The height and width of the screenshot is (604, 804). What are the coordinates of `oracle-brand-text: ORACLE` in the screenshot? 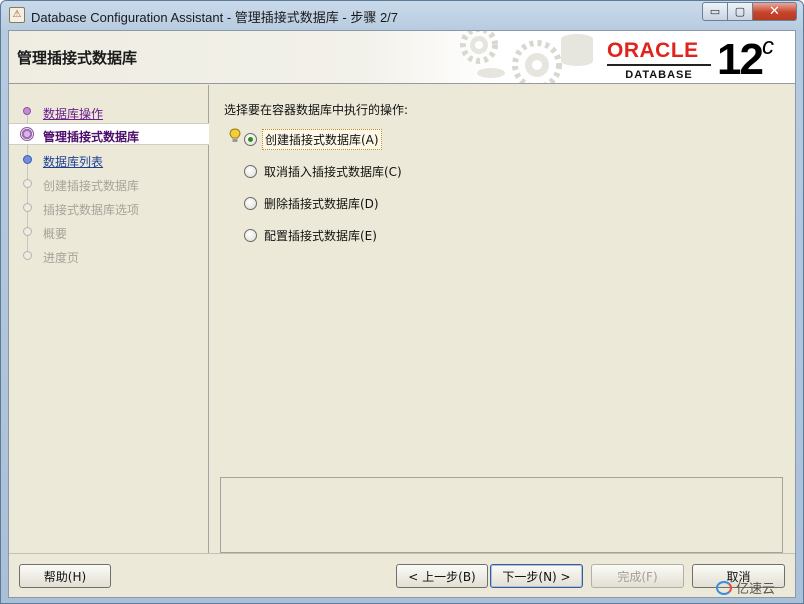 It's located at (653, 50).